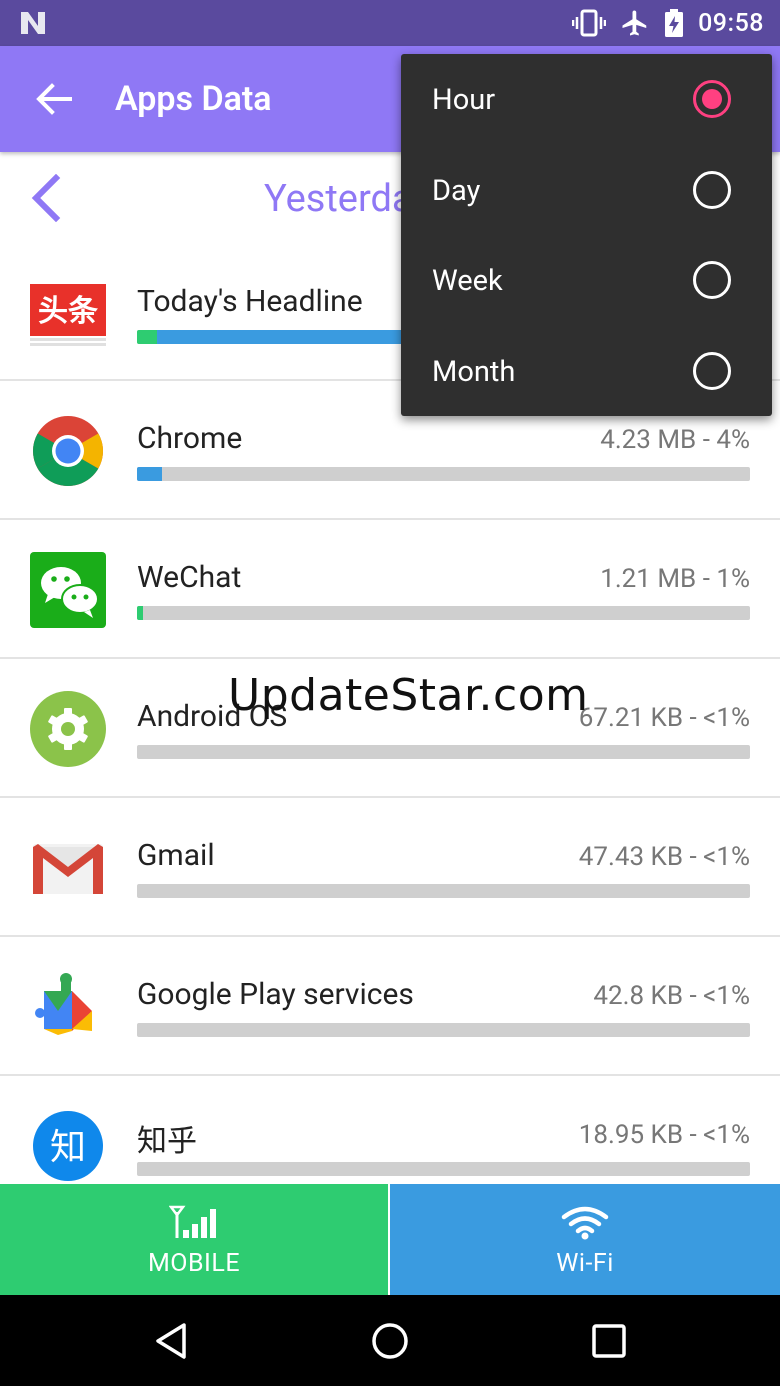 Image resolution: width=780 pixels, height=1386 pixels. Describe the element at coordinates (176, 855) in the screenshot. I see `app-name: Gmail` at that location.